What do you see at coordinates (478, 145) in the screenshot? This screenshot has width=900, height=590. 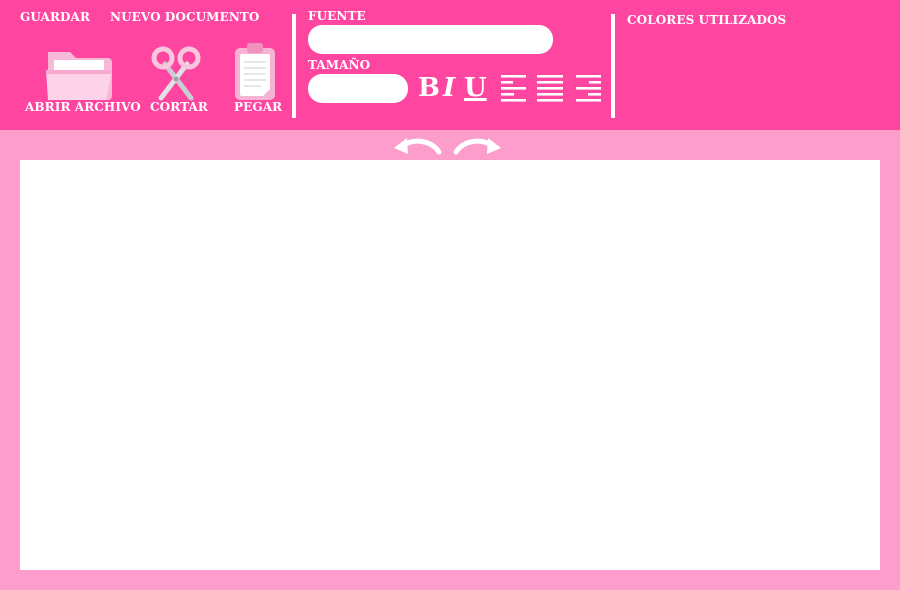 I see `redo-icon` at bounding box center [478, 145].